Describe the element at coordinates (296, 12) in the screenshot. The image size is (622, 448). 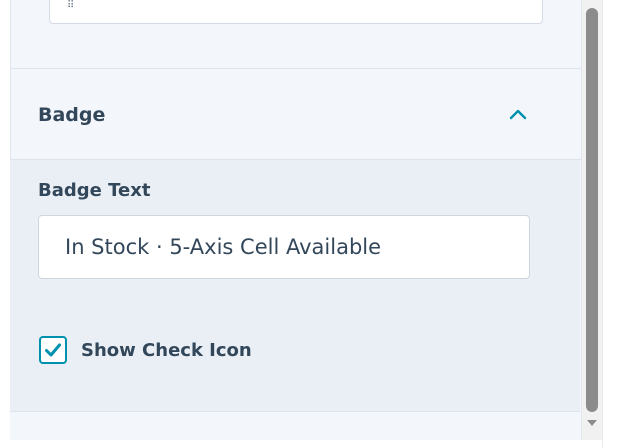
I see `previous-textarea: ⠿` at that location.